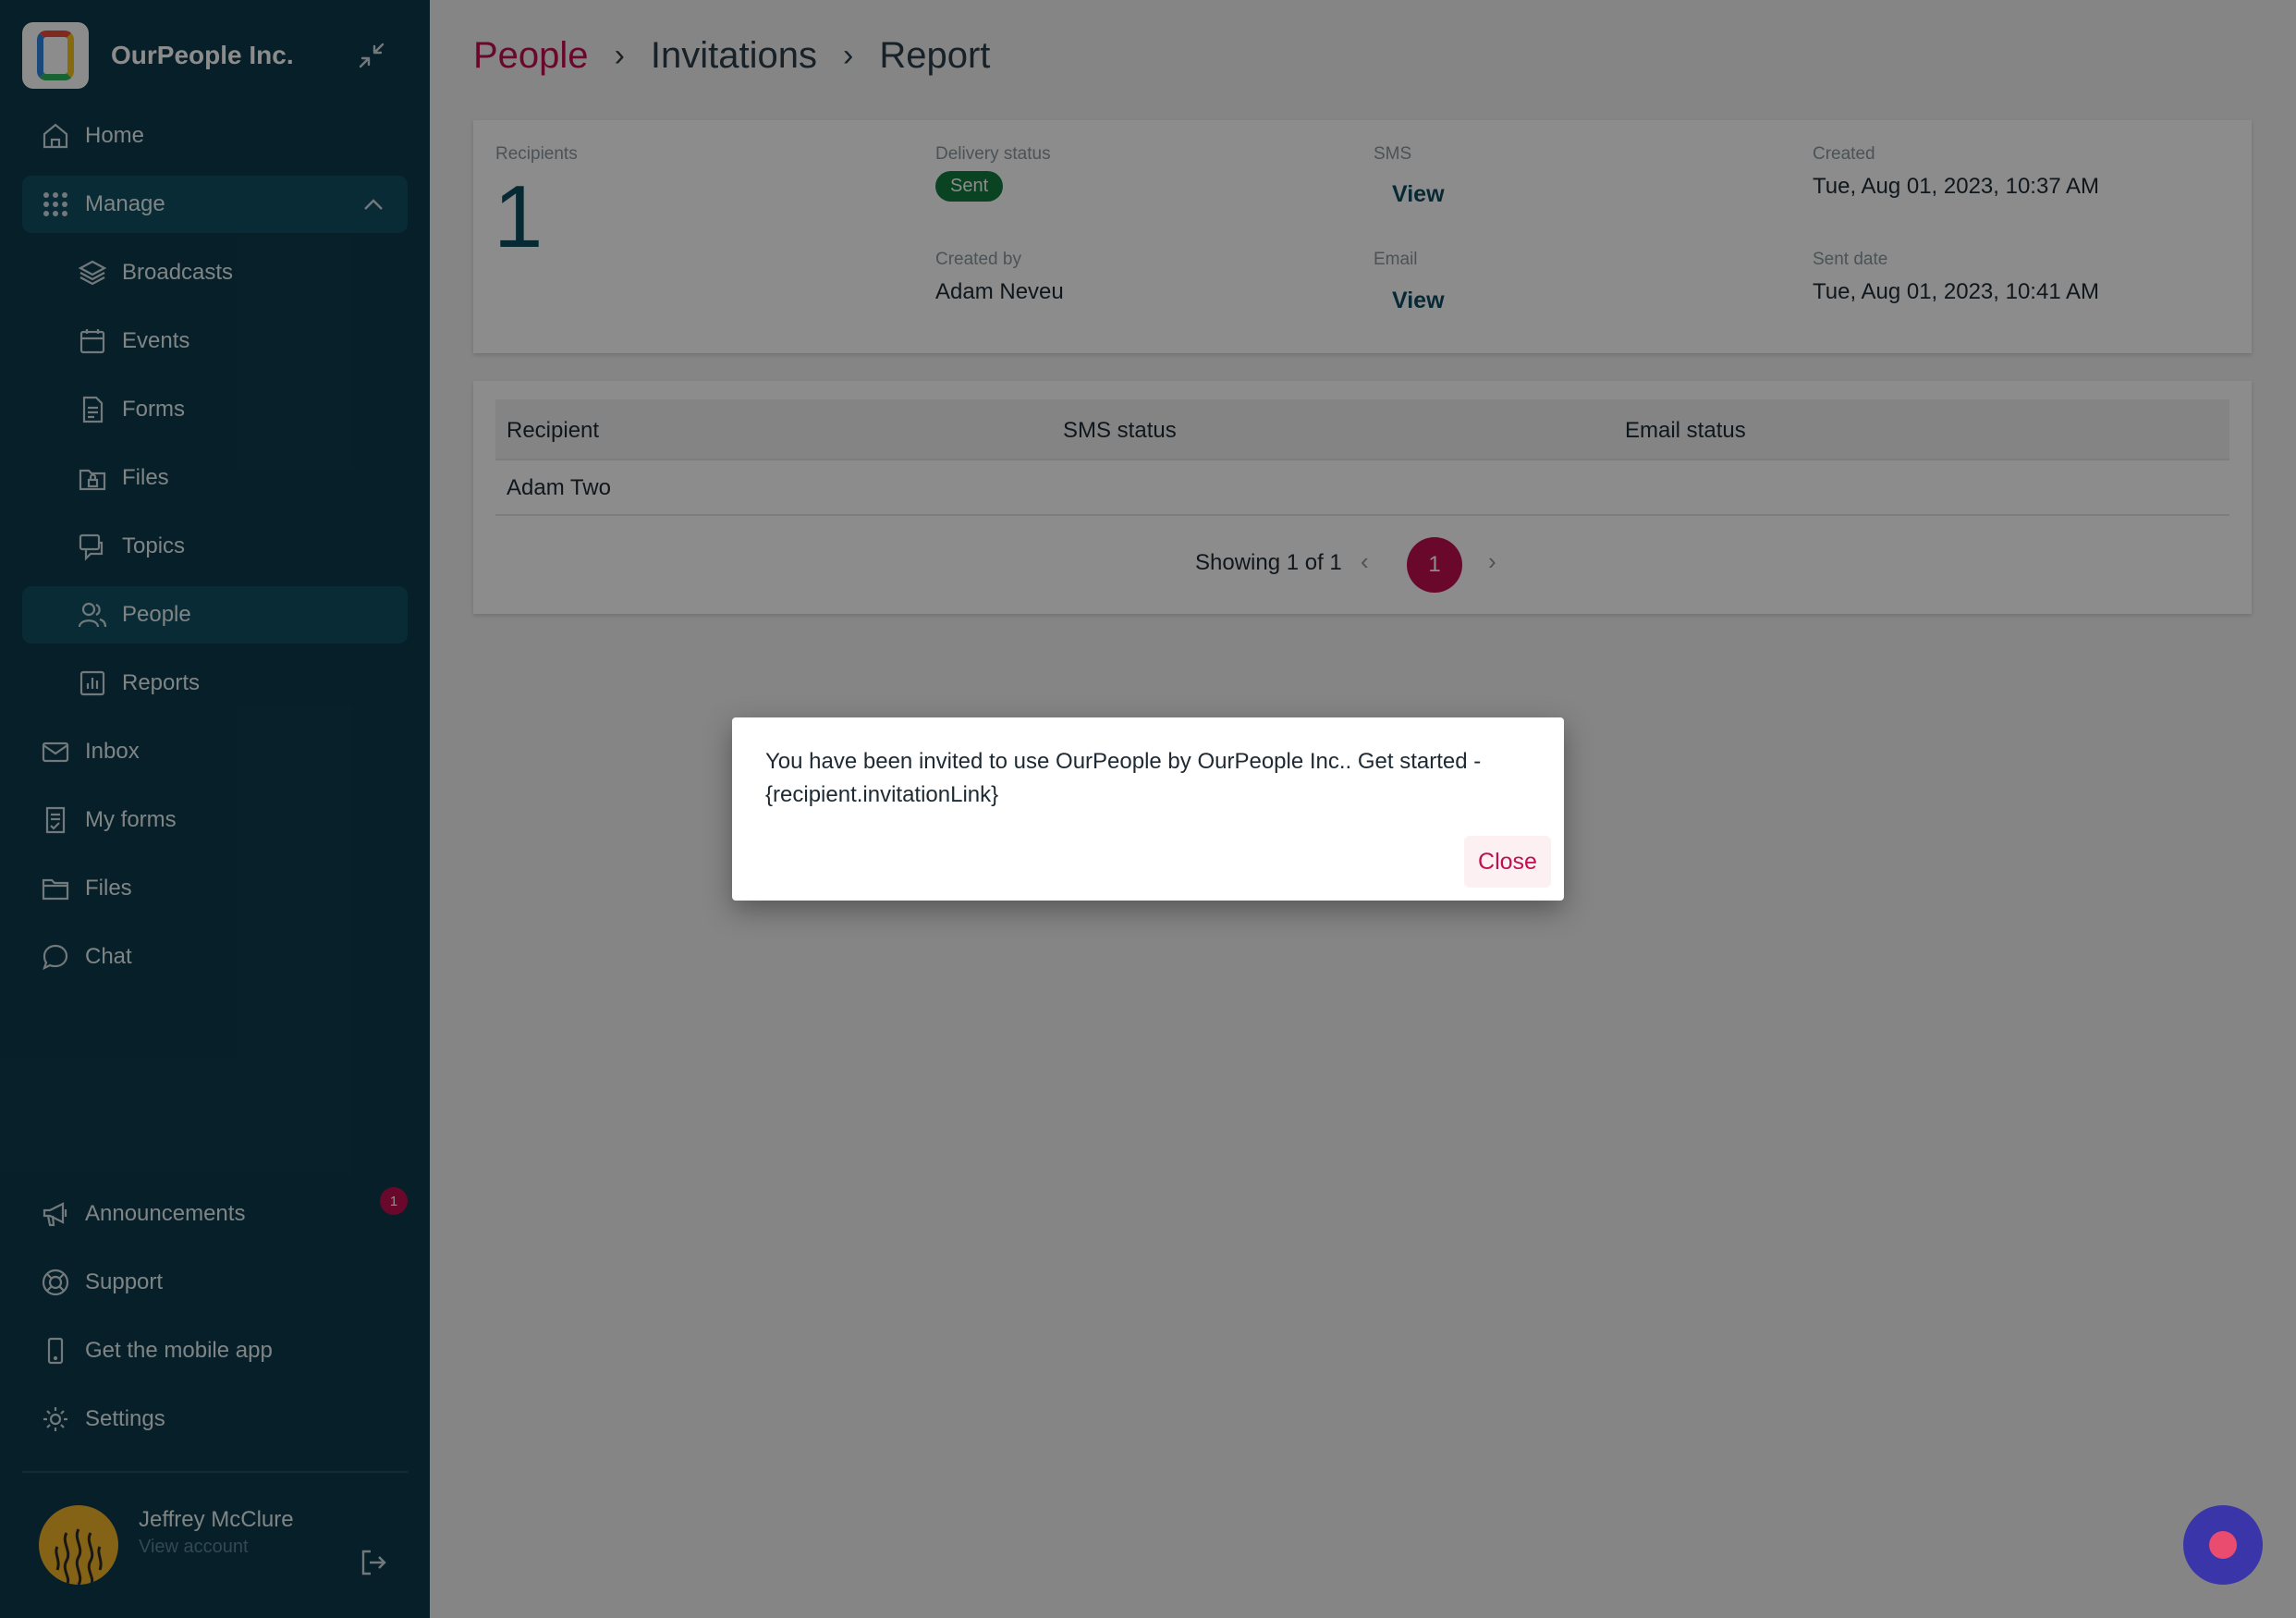 Image resolution: width=2296 pixels, height=1618 pixels. I want to click on record-dot-icon, so click(2223, 1545).